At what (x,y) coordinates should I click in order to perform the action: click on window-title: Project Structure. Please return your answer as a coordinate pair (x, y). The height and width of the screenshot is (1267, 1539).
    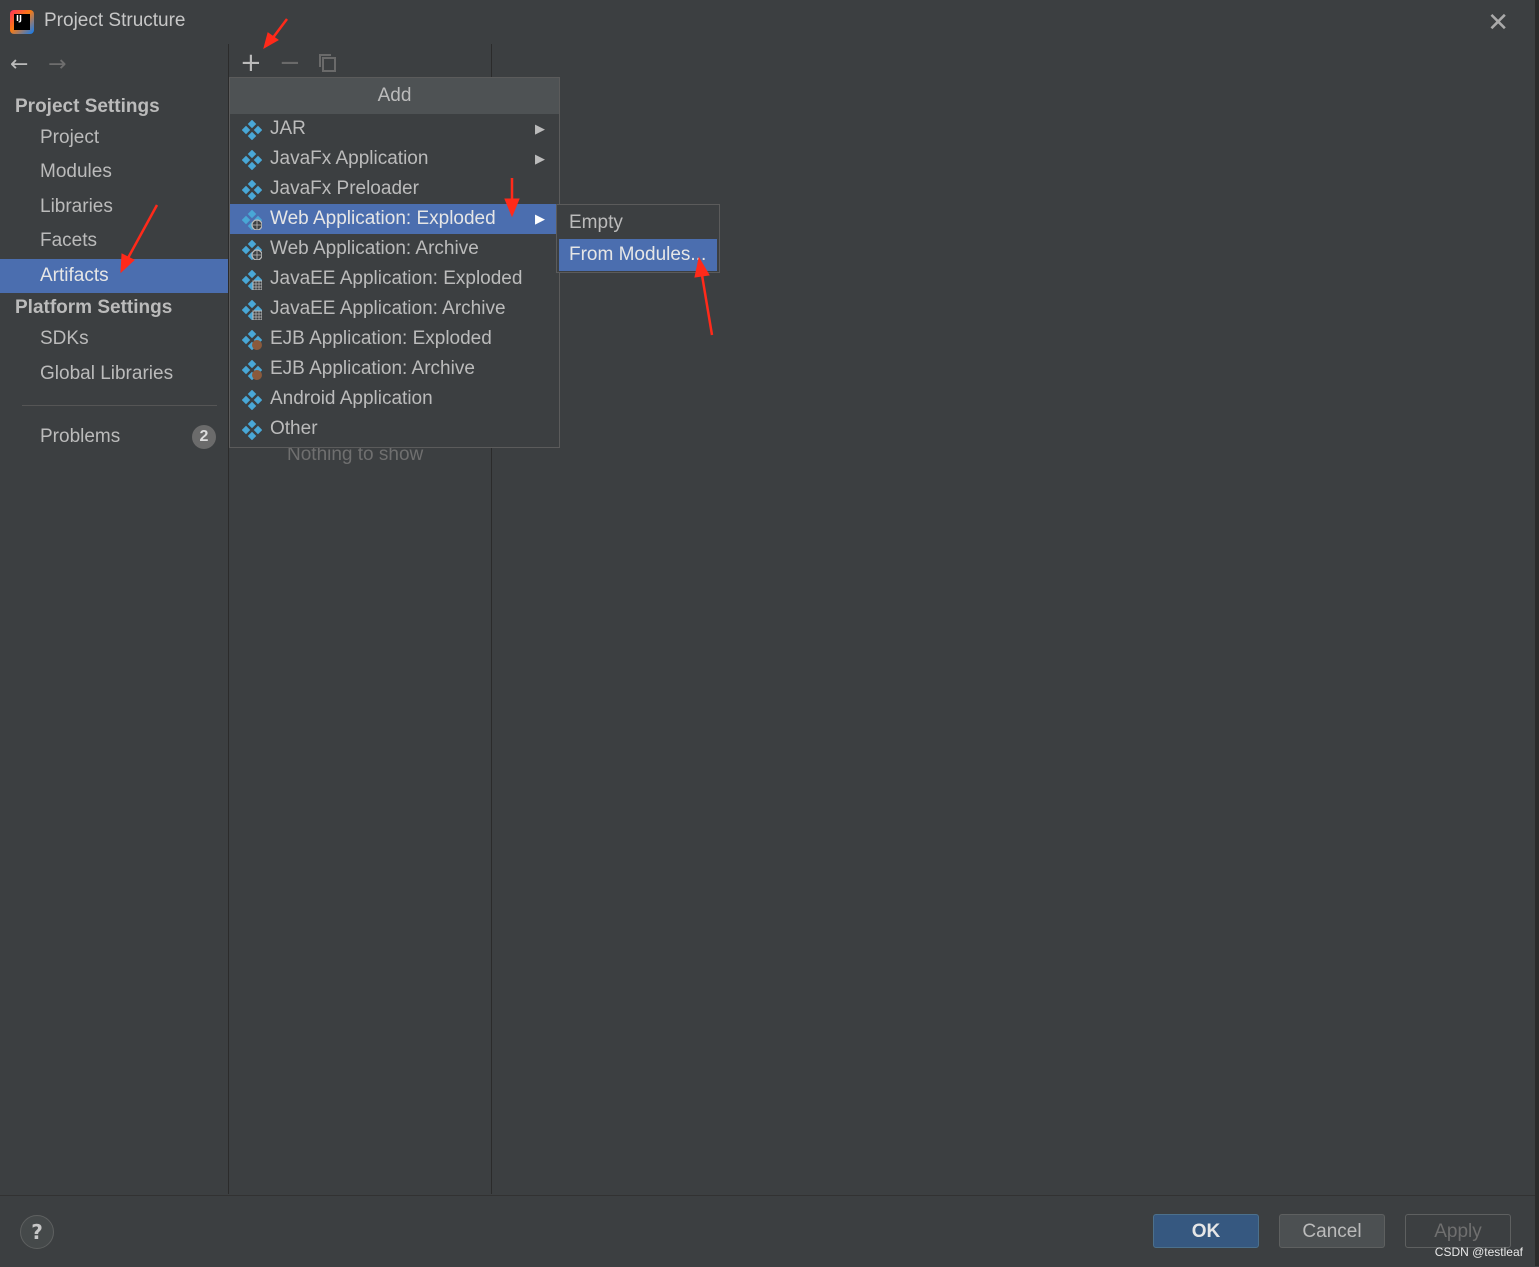
    Looking at the image, I should click on (115, 20).